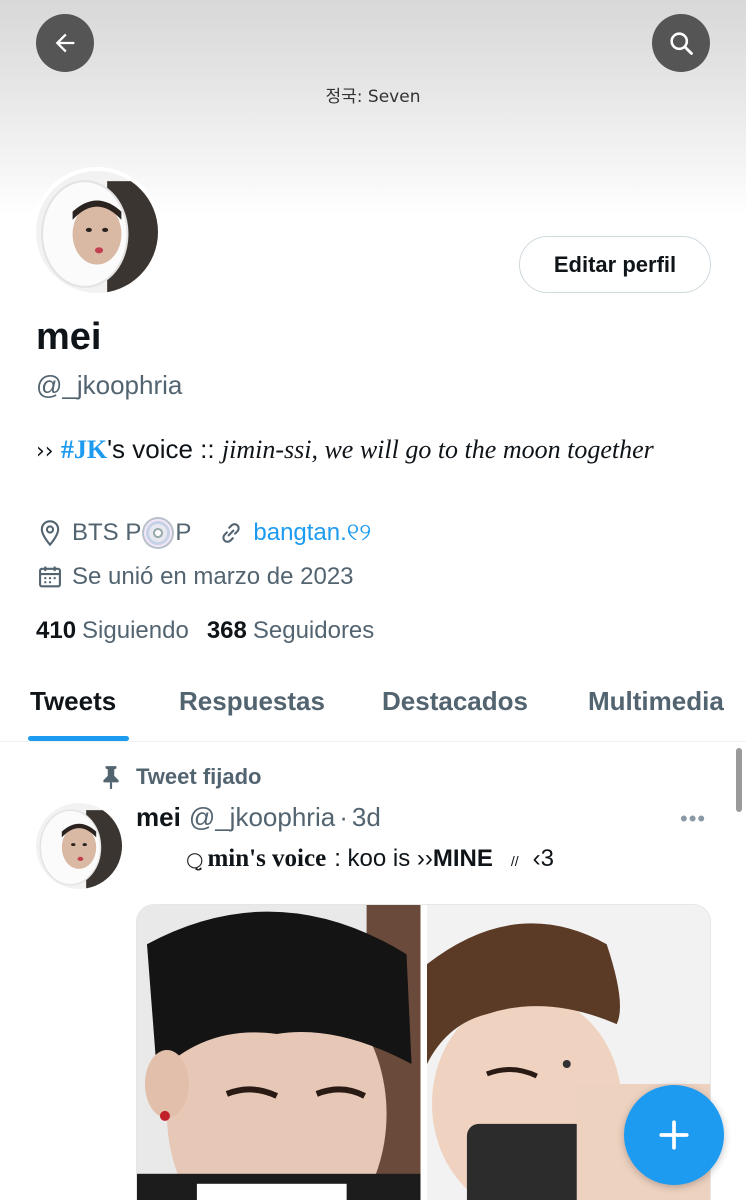  What do you see at coordinates (262, 817) in the screenshot?
I see `tweet-author-handle: @_jkoophria` at bounding box center [262, 817].